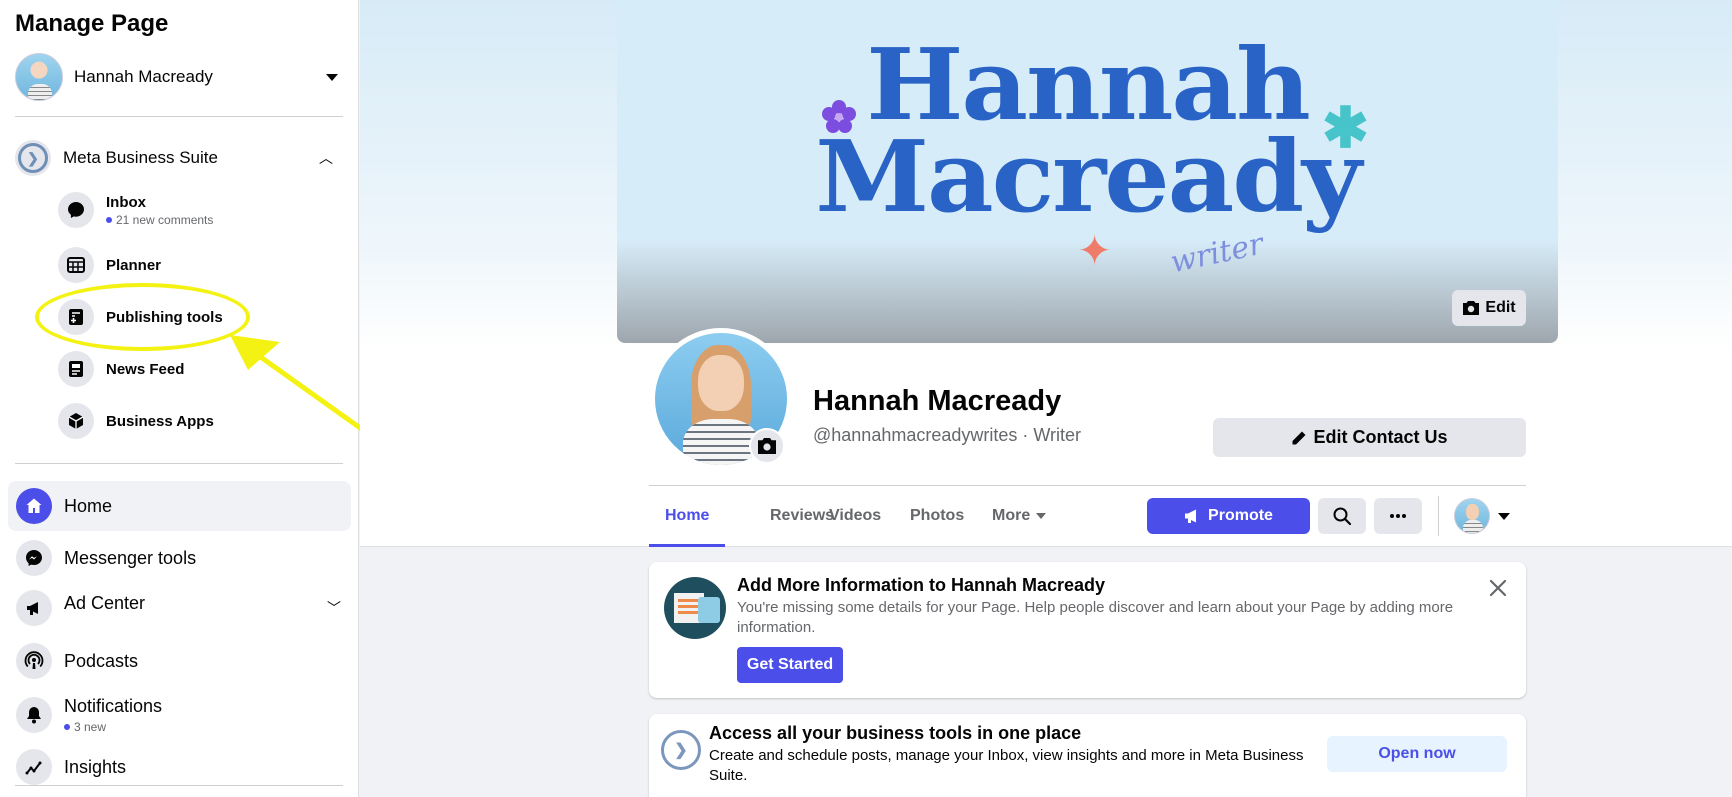 This screenshot has width=1732, height=797. I want to click on notifications-meta: 3 new, so click(207, 727).